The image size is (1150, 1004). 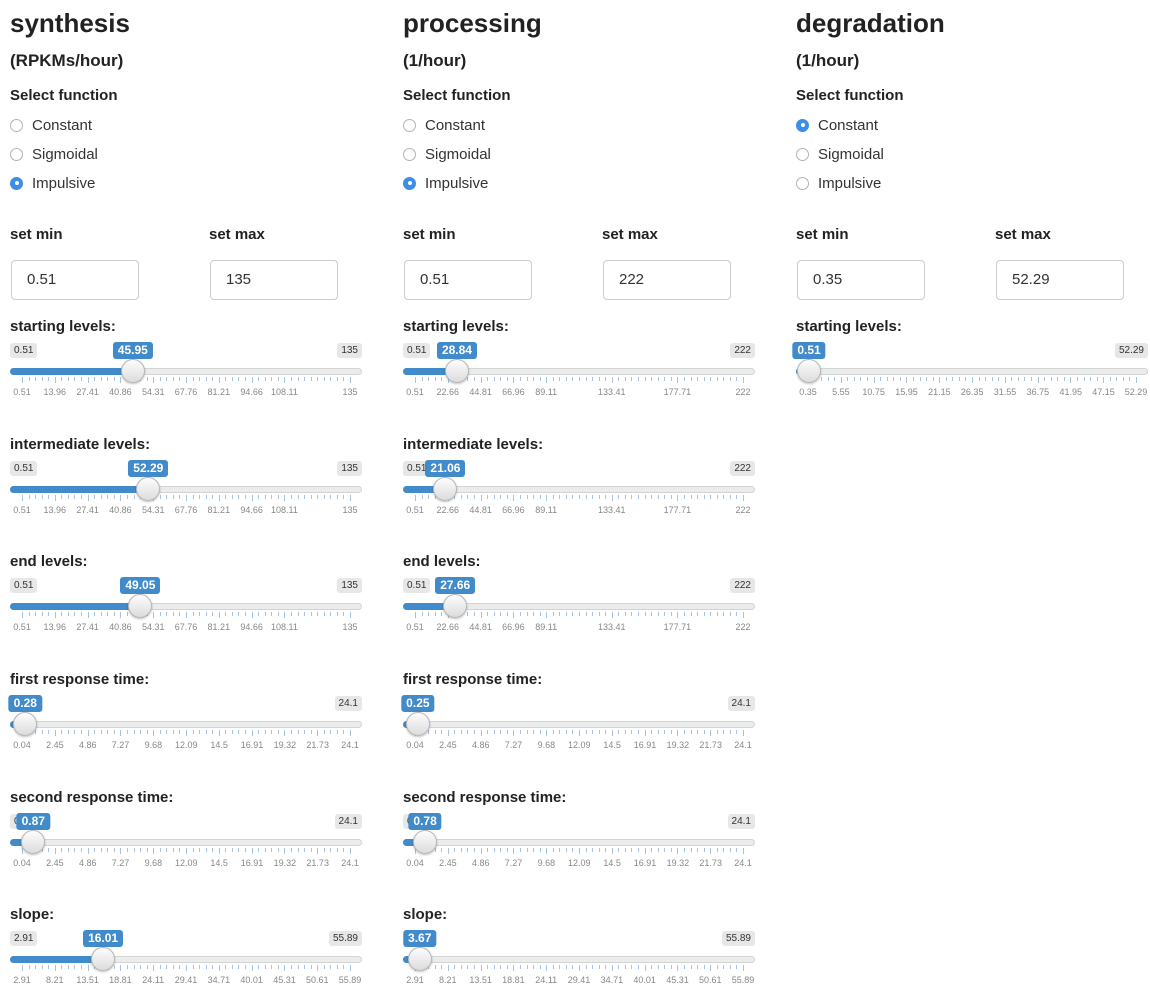 What do you see at coordinates (349, 585) in the screenshot?
I see `slider-max-label: 135` at bounding box center [349, 585].